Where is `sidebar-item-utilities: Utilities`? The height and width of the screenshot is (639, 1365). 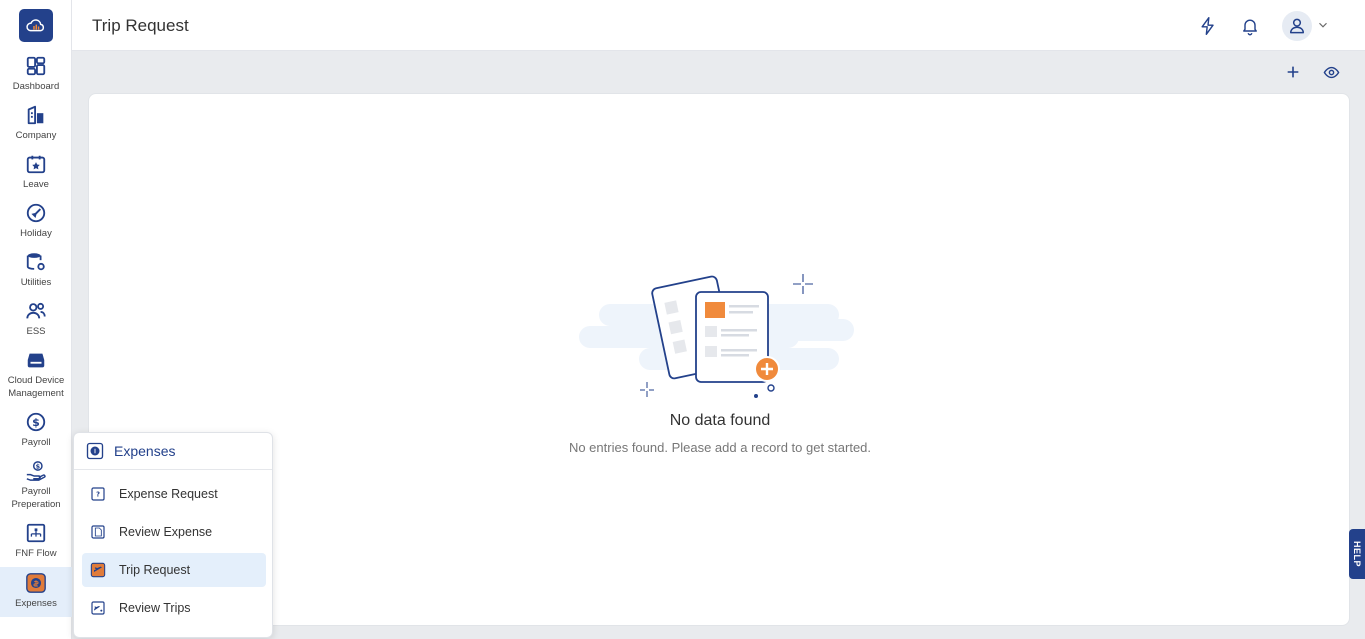 sidebar-item-utilities: Utilities is located at coordinates (36, 270).